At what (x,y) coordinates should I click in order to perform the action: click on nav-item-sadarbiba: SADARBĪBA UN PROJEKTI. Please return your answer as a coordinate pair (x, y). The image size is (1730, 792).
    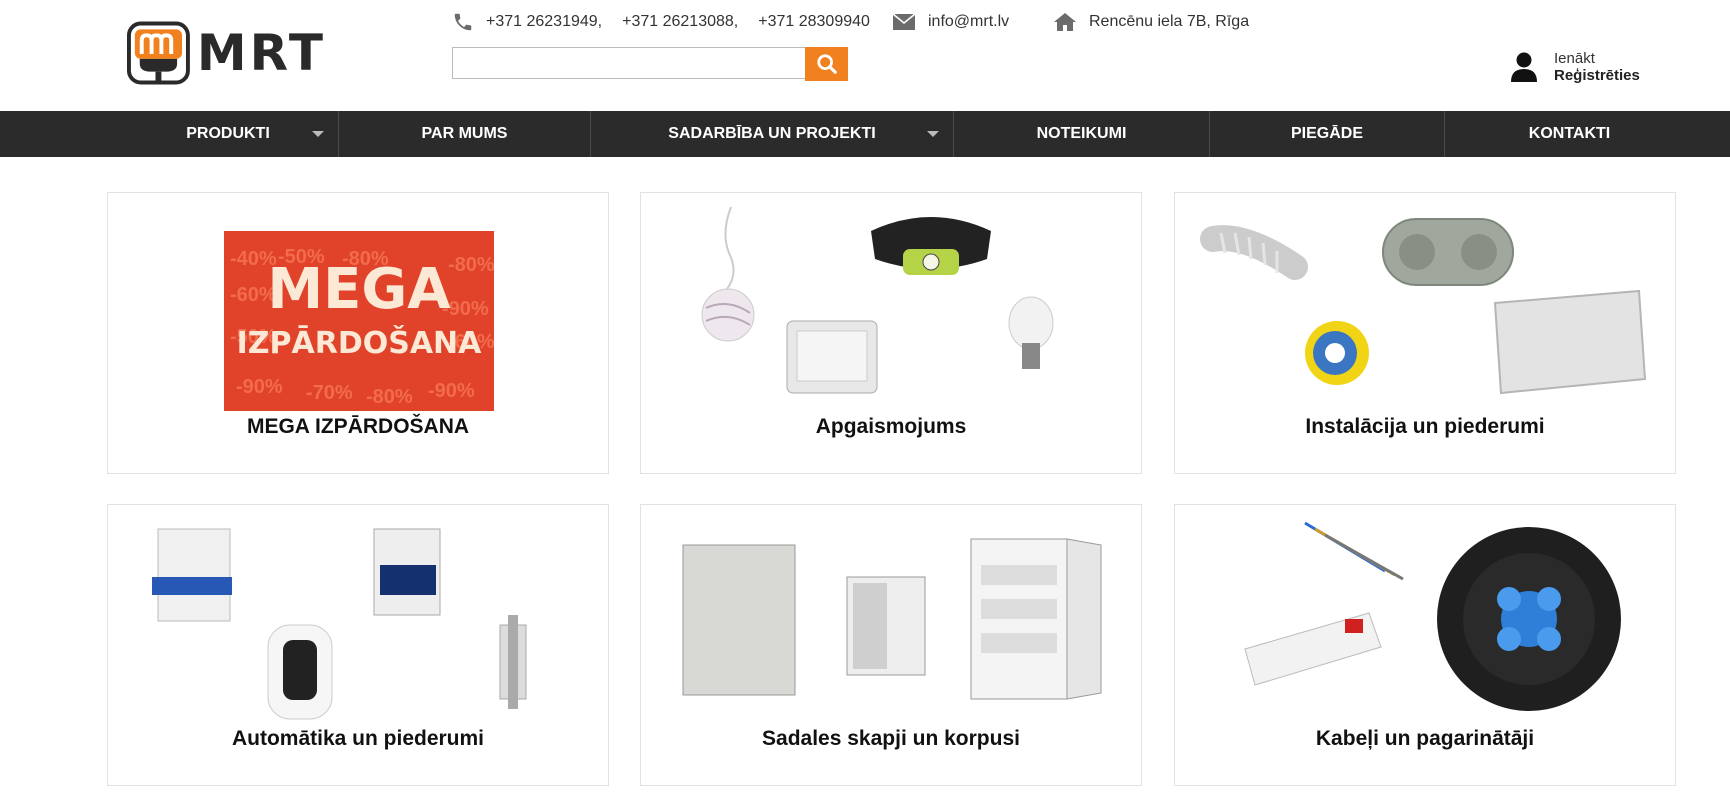
    Looking at the image, I should click on (772, 134).